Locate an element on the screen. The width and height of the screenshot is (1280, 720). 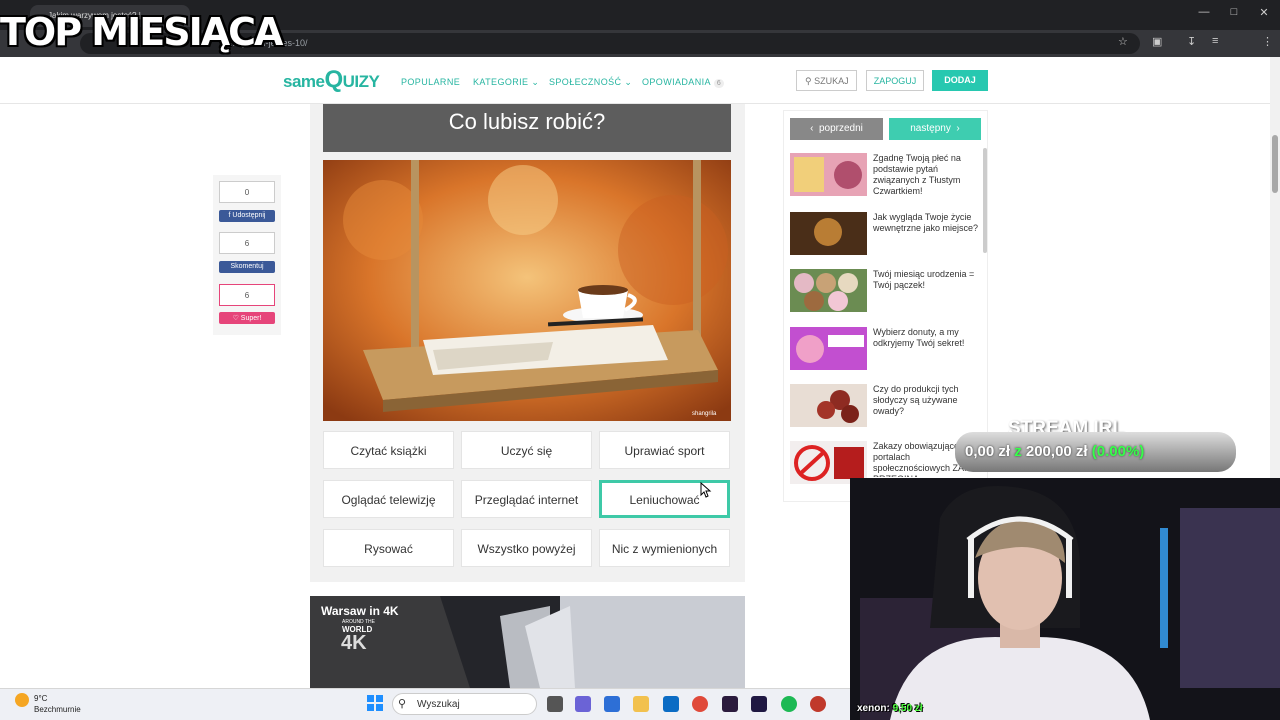
question-image is located at coordinates (527, 290).